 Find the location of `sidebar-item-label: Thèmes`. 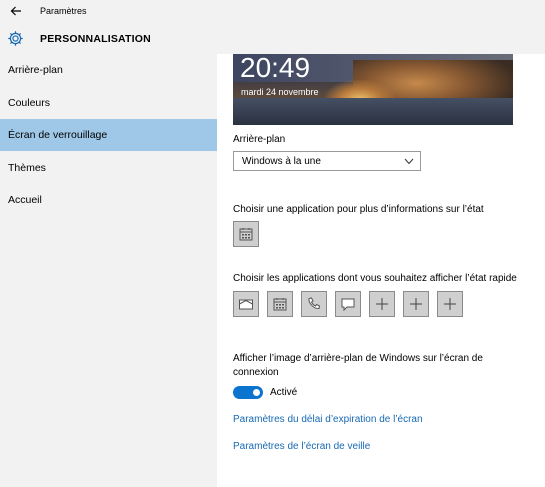

sidebar-item-label: Thèmes is located at coordinates (27, 168).